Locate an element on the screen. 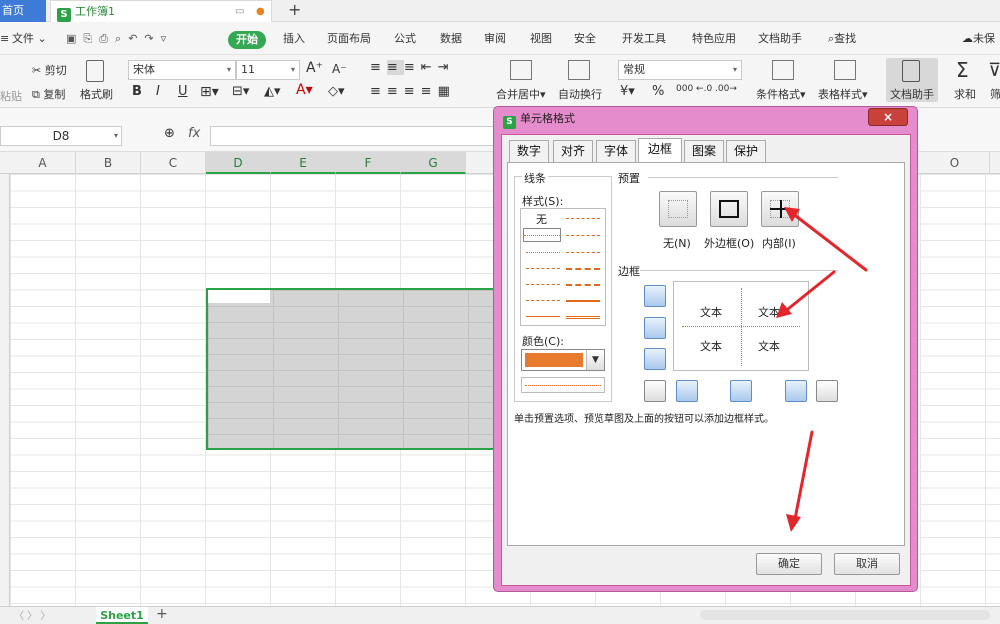  arrow-to-ok-button is located at coordinates (803, 478).